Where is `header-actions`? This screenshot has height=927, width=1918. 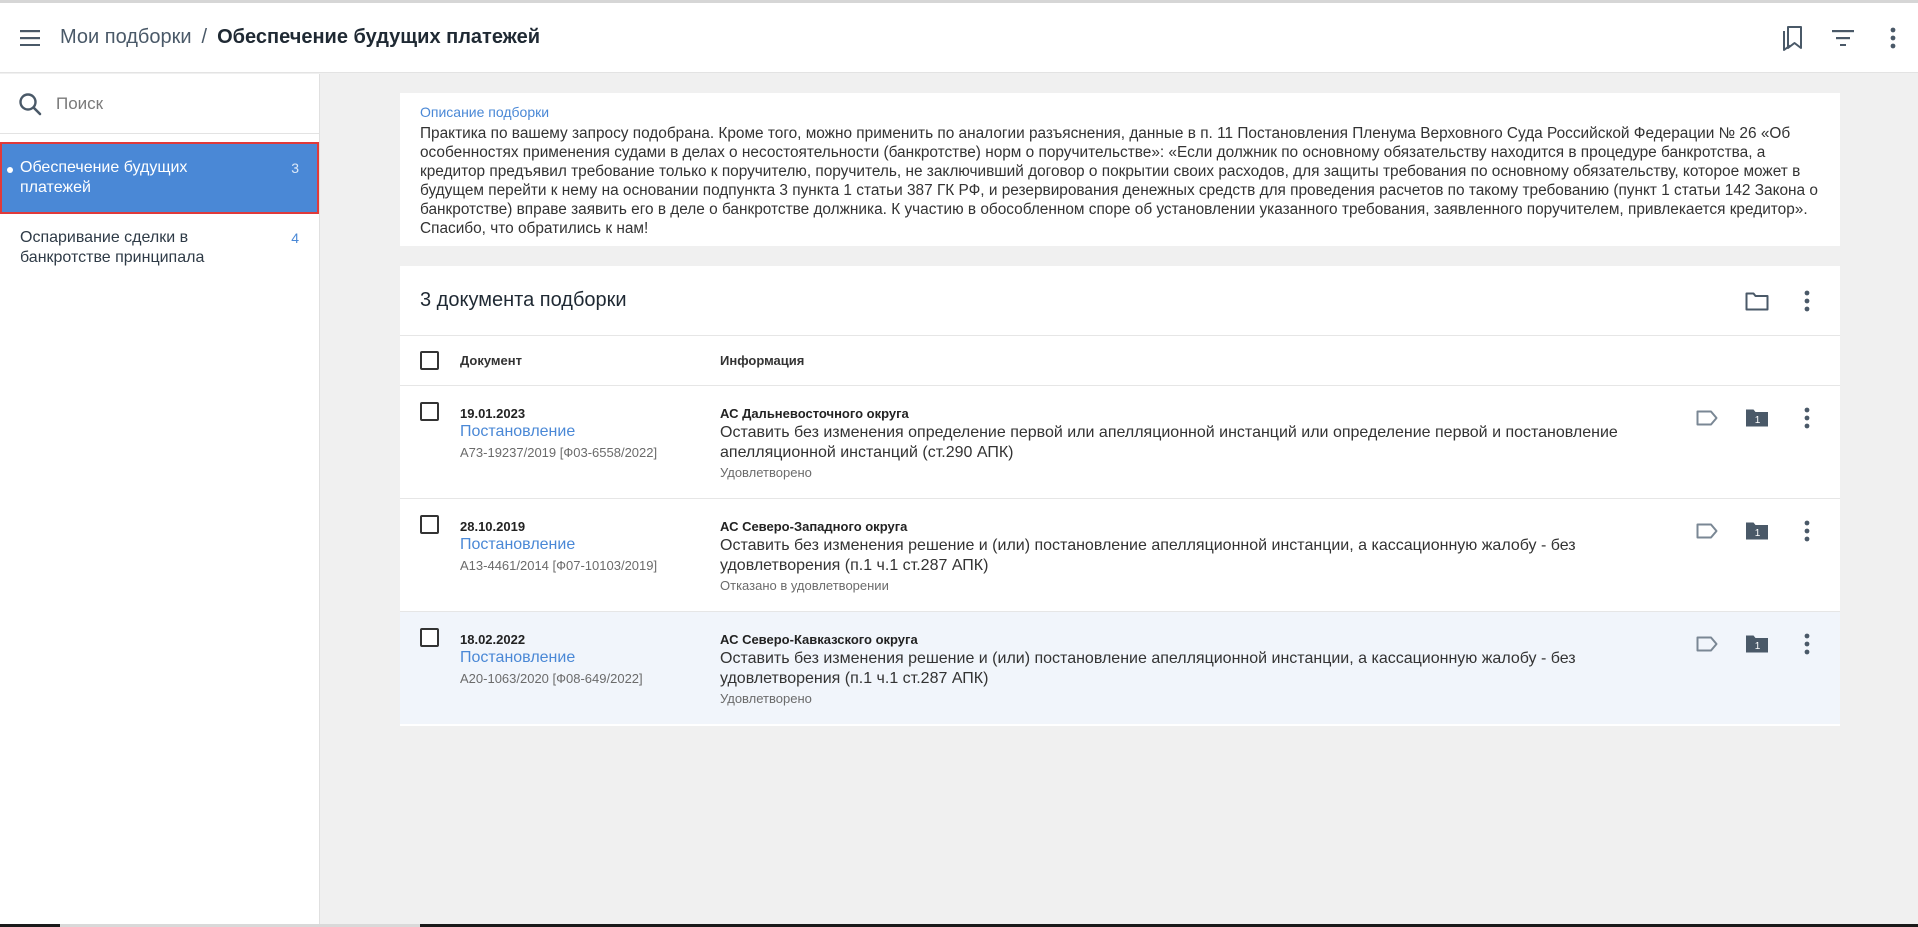 header-actions is located at coordinates (1843, 38).